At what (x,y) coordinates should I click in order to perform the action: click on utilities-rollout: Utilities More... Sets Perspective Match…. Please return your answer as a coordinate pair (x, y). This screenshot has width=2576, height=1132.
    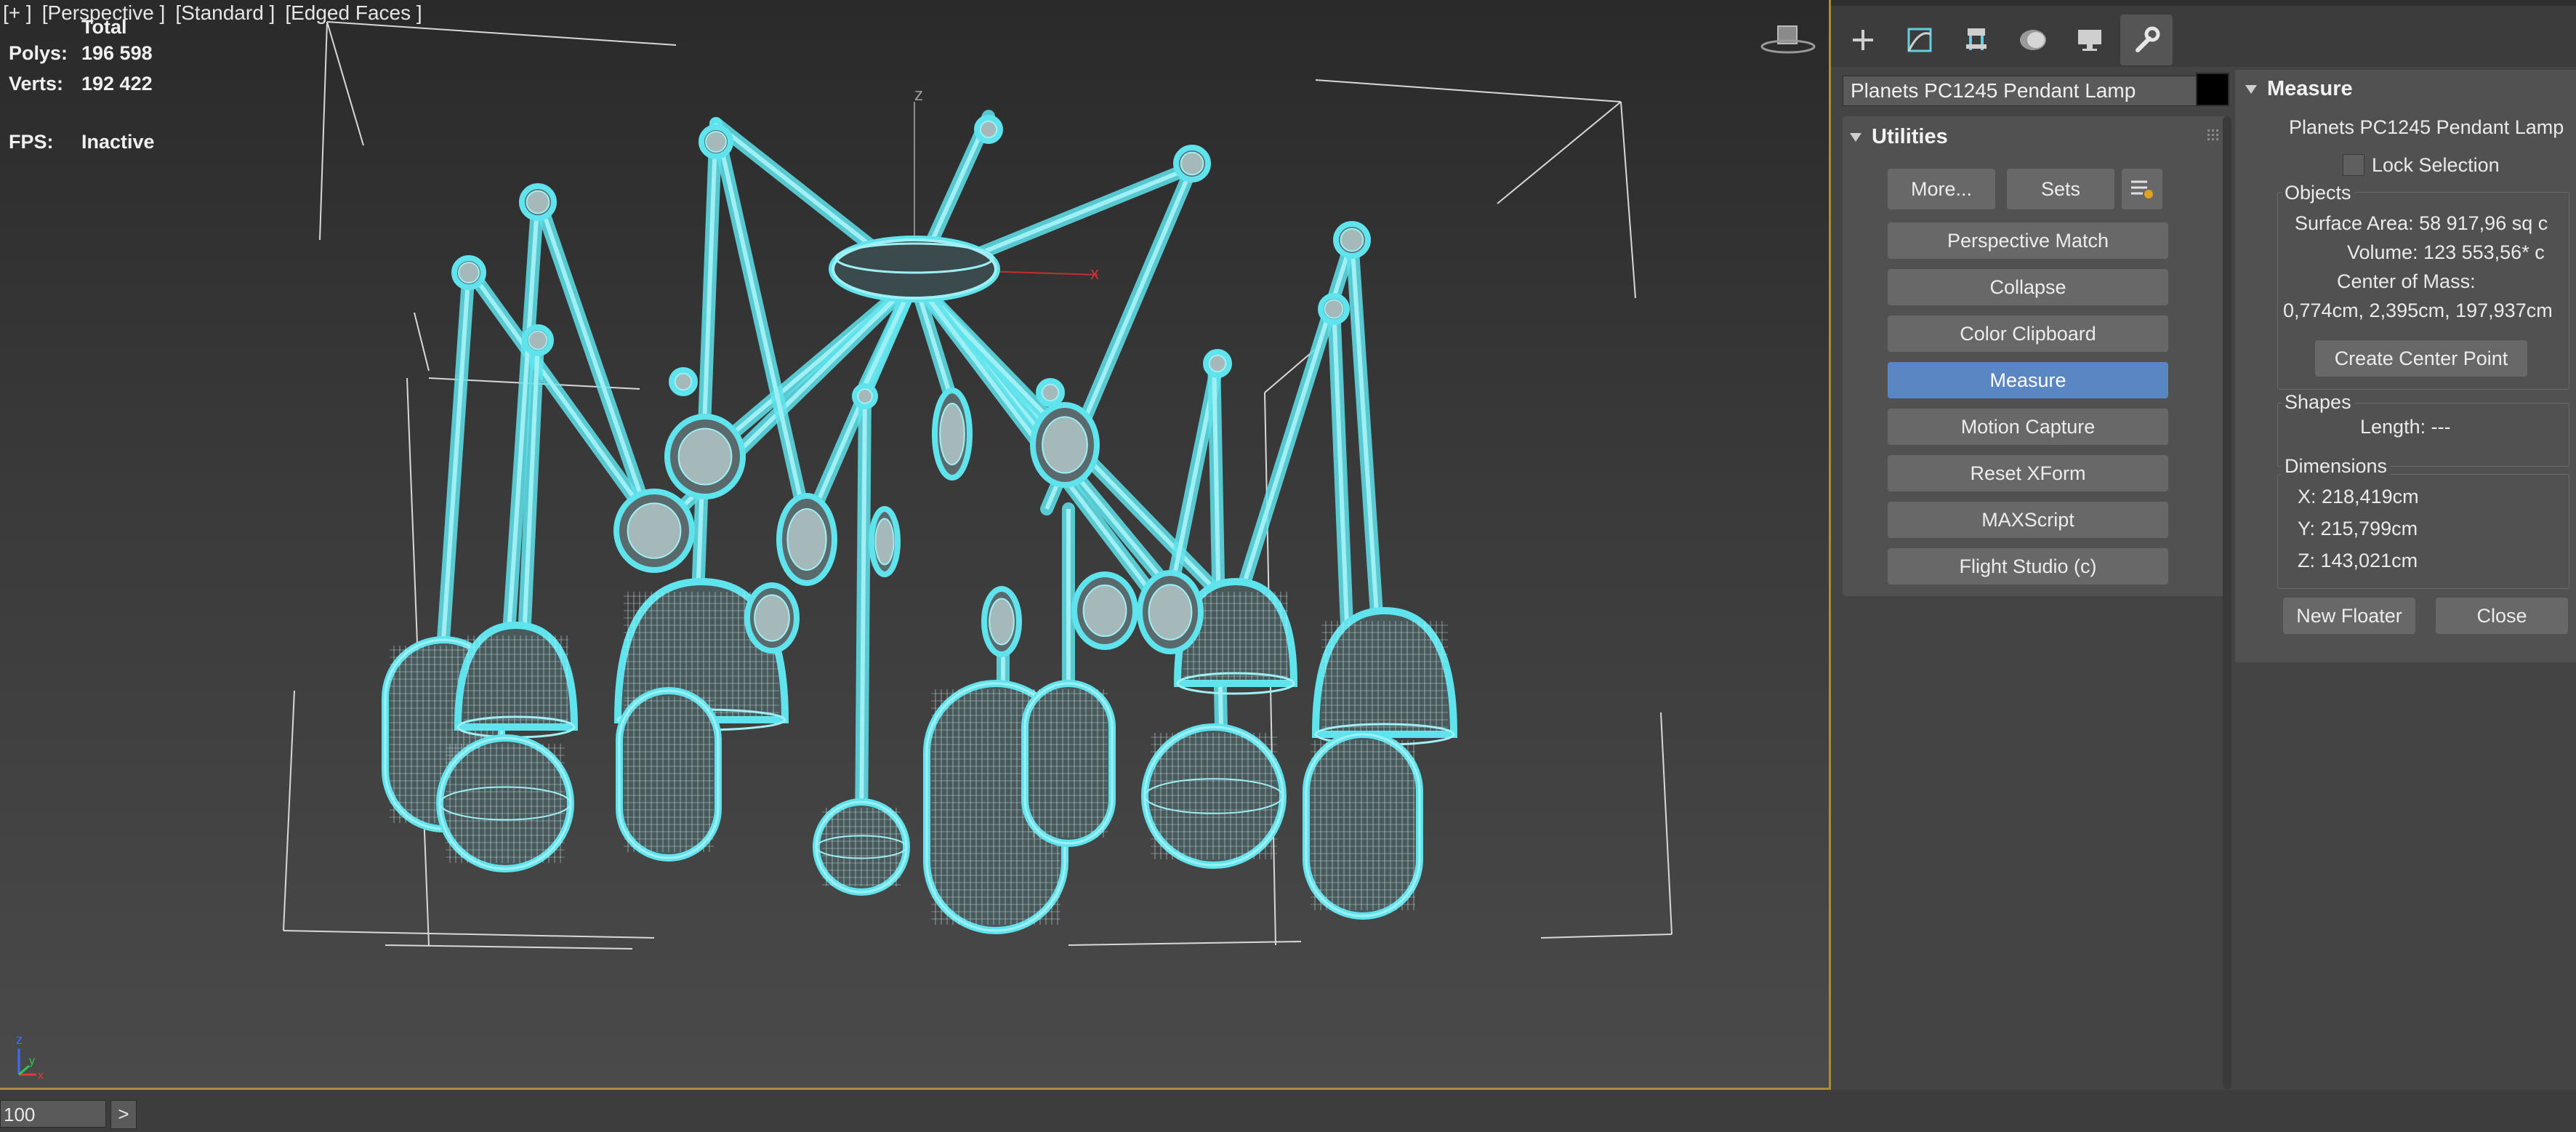
    Looking at the image, I should click on (2034, 356).